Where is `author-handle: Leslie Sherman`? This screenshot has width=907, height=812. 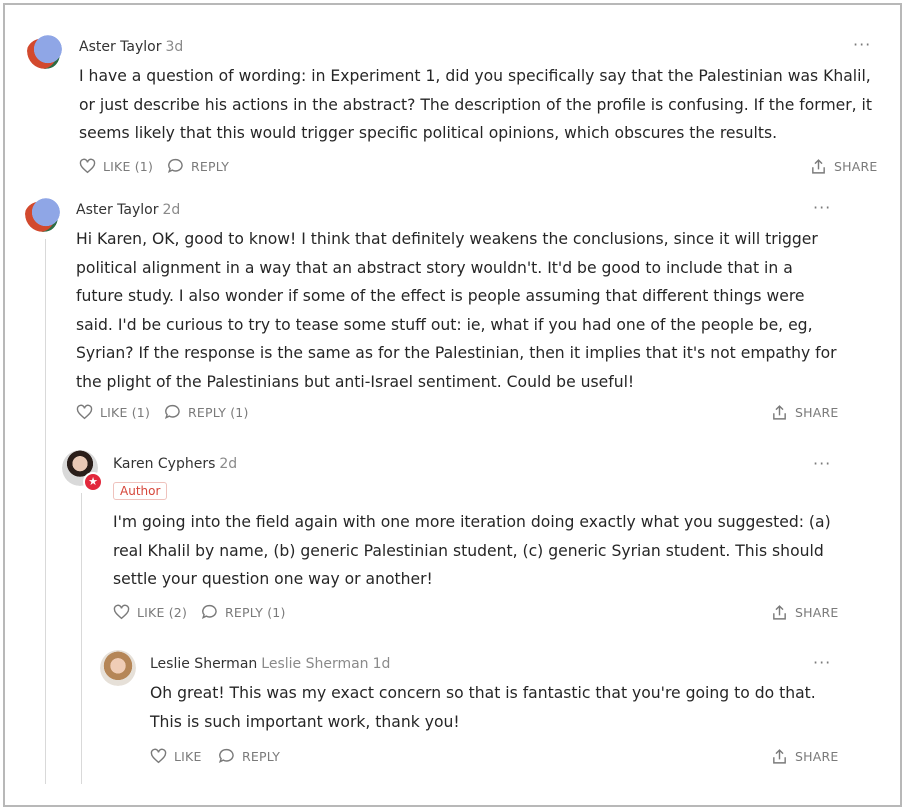 author-handle: Leslie Sherman is located at coordinates (314, 664).